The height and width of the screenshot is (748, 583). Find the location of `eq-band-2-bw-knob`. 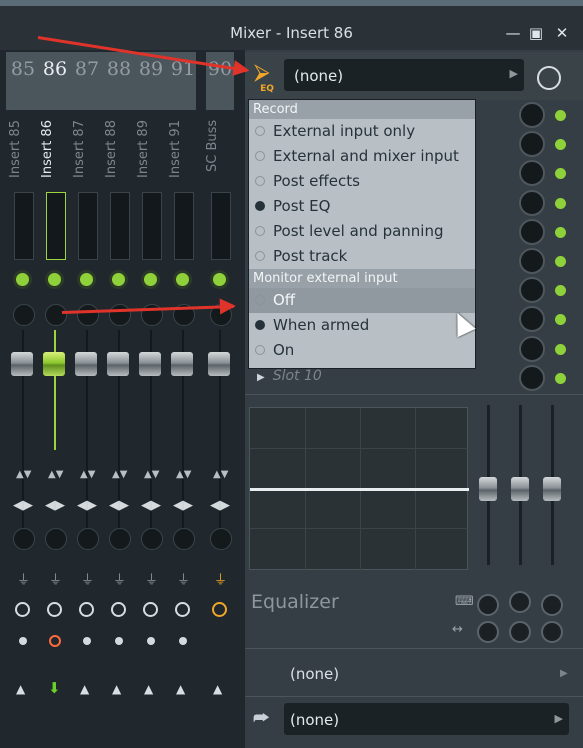

eq-band-2-bw-knob is located at coordinates (520, 632).